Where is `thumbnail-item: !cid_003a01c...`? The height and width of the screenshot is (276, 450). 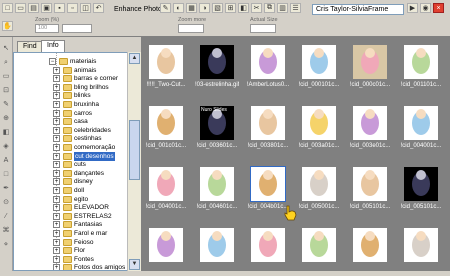
thumbnail-item: !cid_003a01c... is located at coordinates (319, 128).